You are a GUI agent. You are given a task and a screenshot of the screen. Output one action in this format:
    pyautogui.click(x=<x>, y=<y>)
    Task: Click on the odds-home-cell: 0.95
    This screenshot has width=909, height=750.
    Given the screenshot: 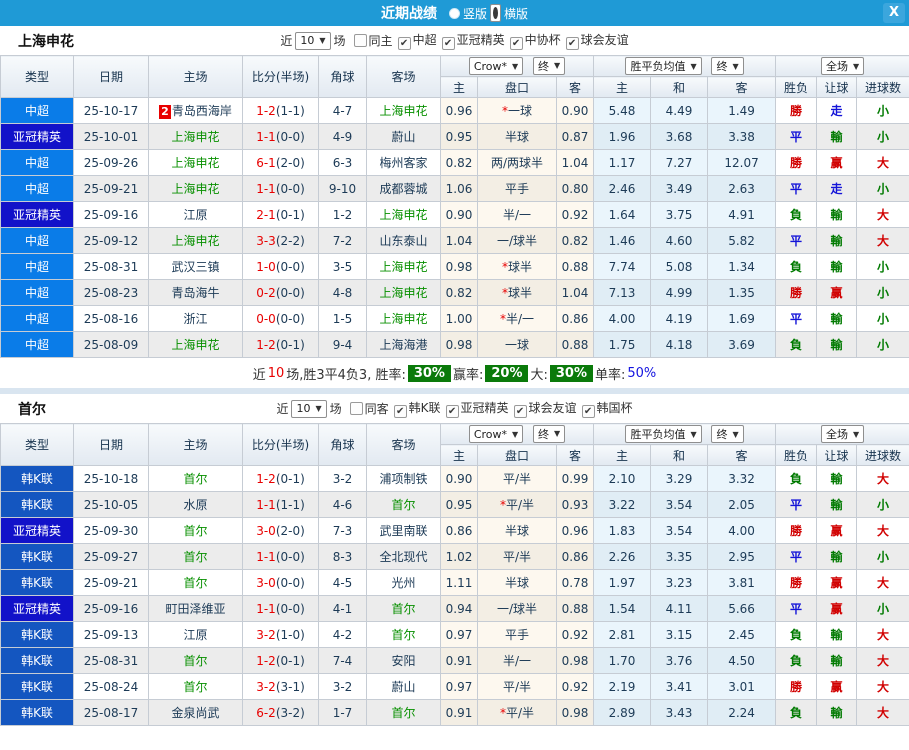 What is the action you would take?
    pyautogui.click(x=459, y=136)
    